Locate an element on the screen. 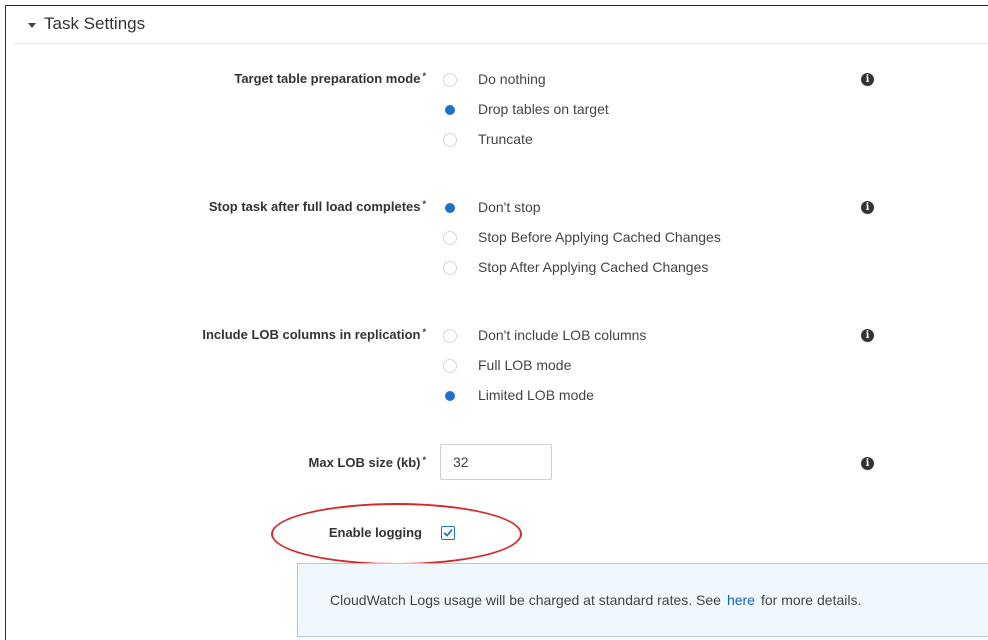 This screenshot has height=640, width=988. field-label-lob-columns: Include LOB columns in replication * is located at coordinates (314, 334).